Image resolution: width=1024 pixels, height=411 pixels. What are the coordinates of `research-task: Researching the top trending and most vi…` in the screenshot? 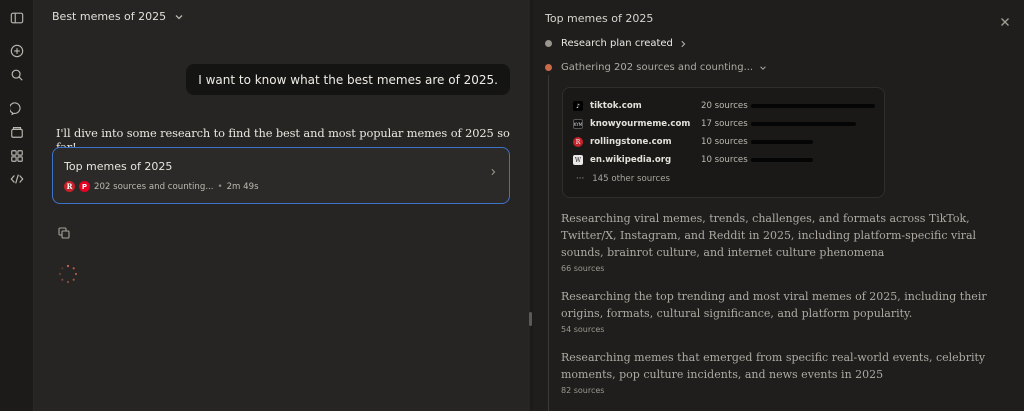 It's located at (784, 311).